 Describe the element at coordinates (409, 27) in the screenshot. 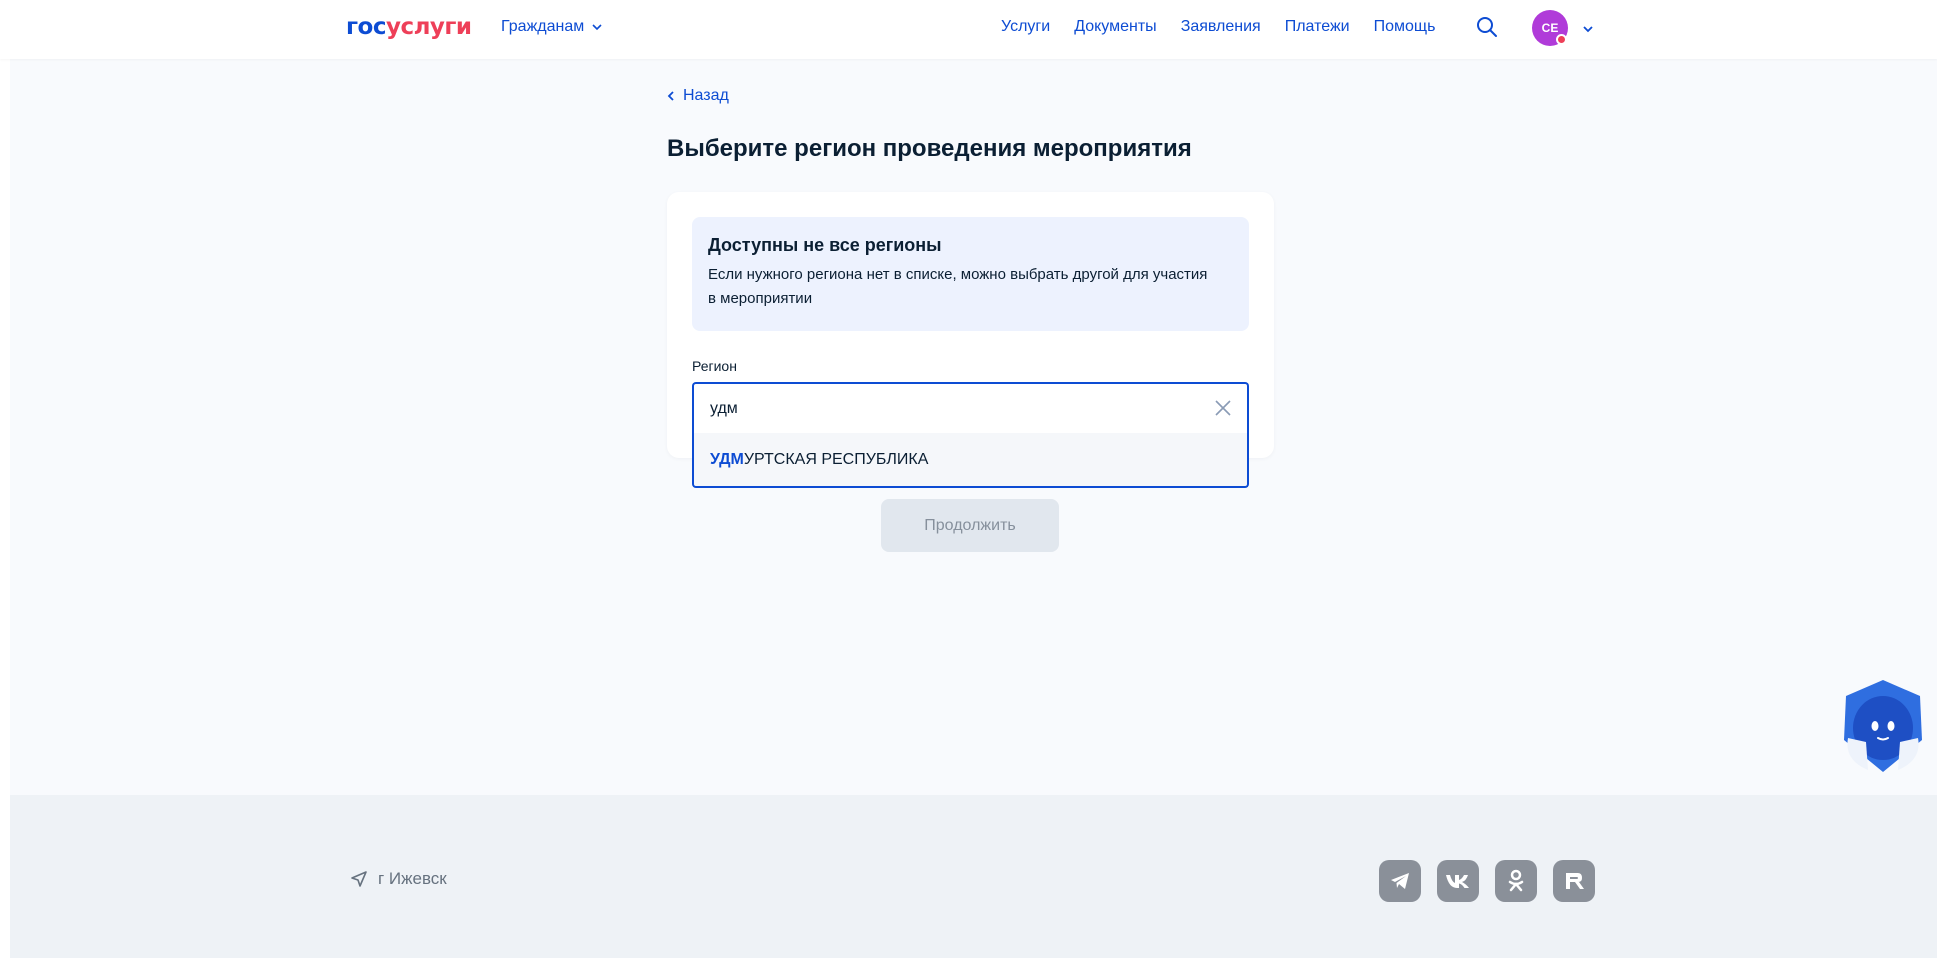

I see `gosuslugi-logo: госуслуги` at that location.